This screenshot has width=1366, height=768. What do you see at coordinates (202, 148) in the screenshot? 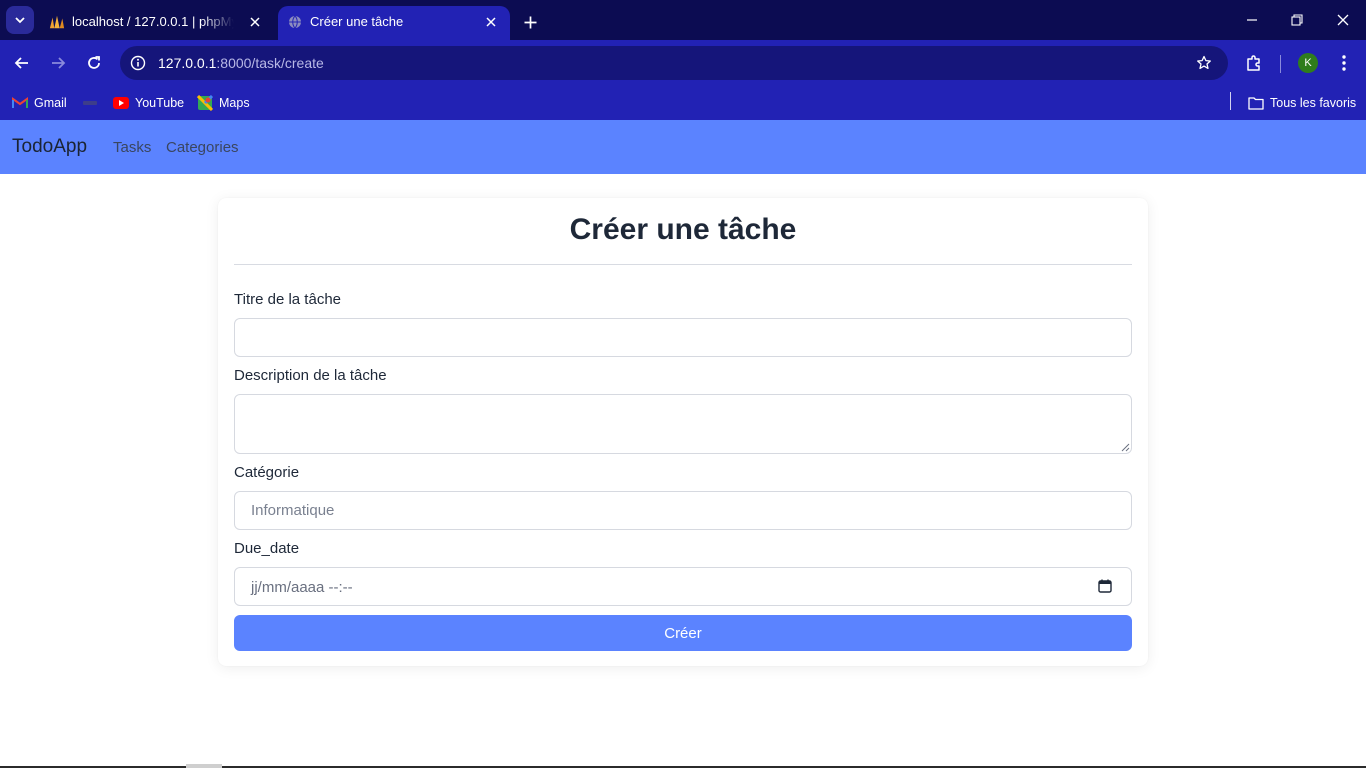
I see `nav-link-categories: Categories` at bounding box center [202, 148].